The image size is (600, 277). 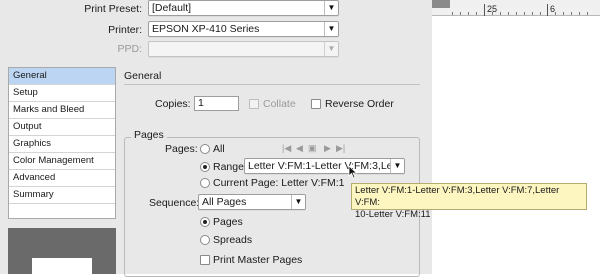 I want to click on print-preset-label: Print Preset:, so click(x=113, y=9).